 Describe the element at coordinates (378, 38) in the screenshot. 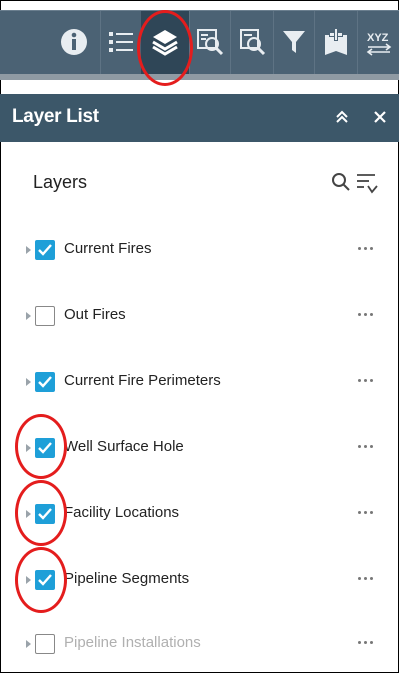

I see `svg-text: XYZ` at that location.